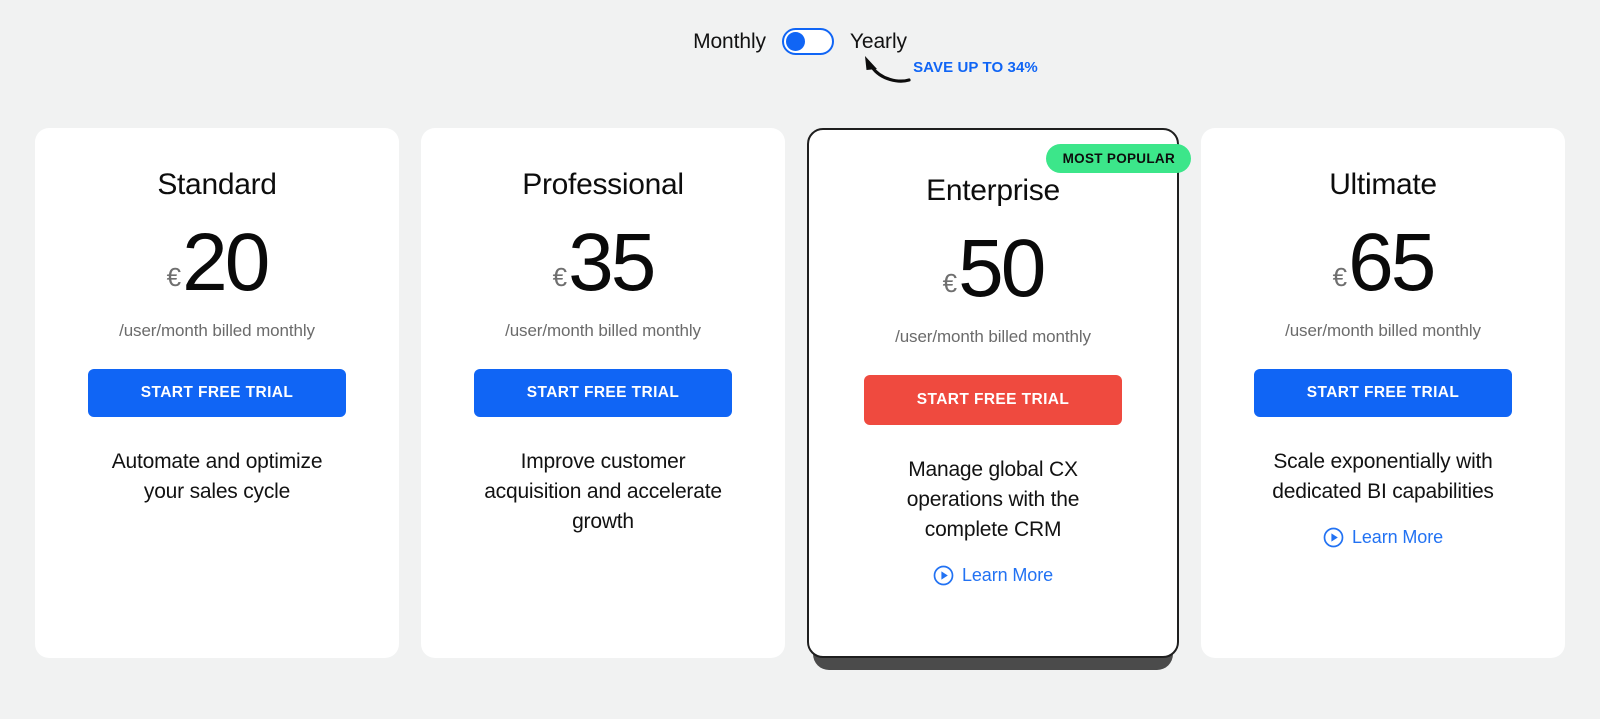 The width and height of the screenshot is (1600, 719). I want to click on price: € 35, so click(604, 262).